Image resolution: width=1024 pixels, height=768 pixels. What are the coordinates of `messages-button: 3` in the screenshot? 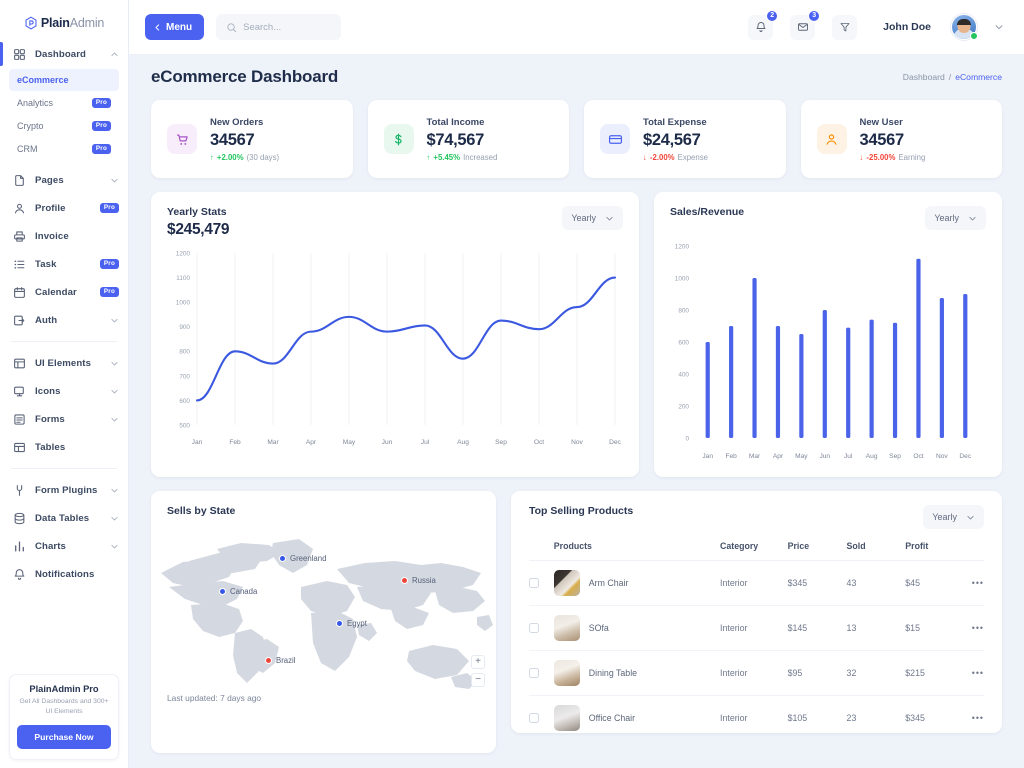 It's located at (805, 24).